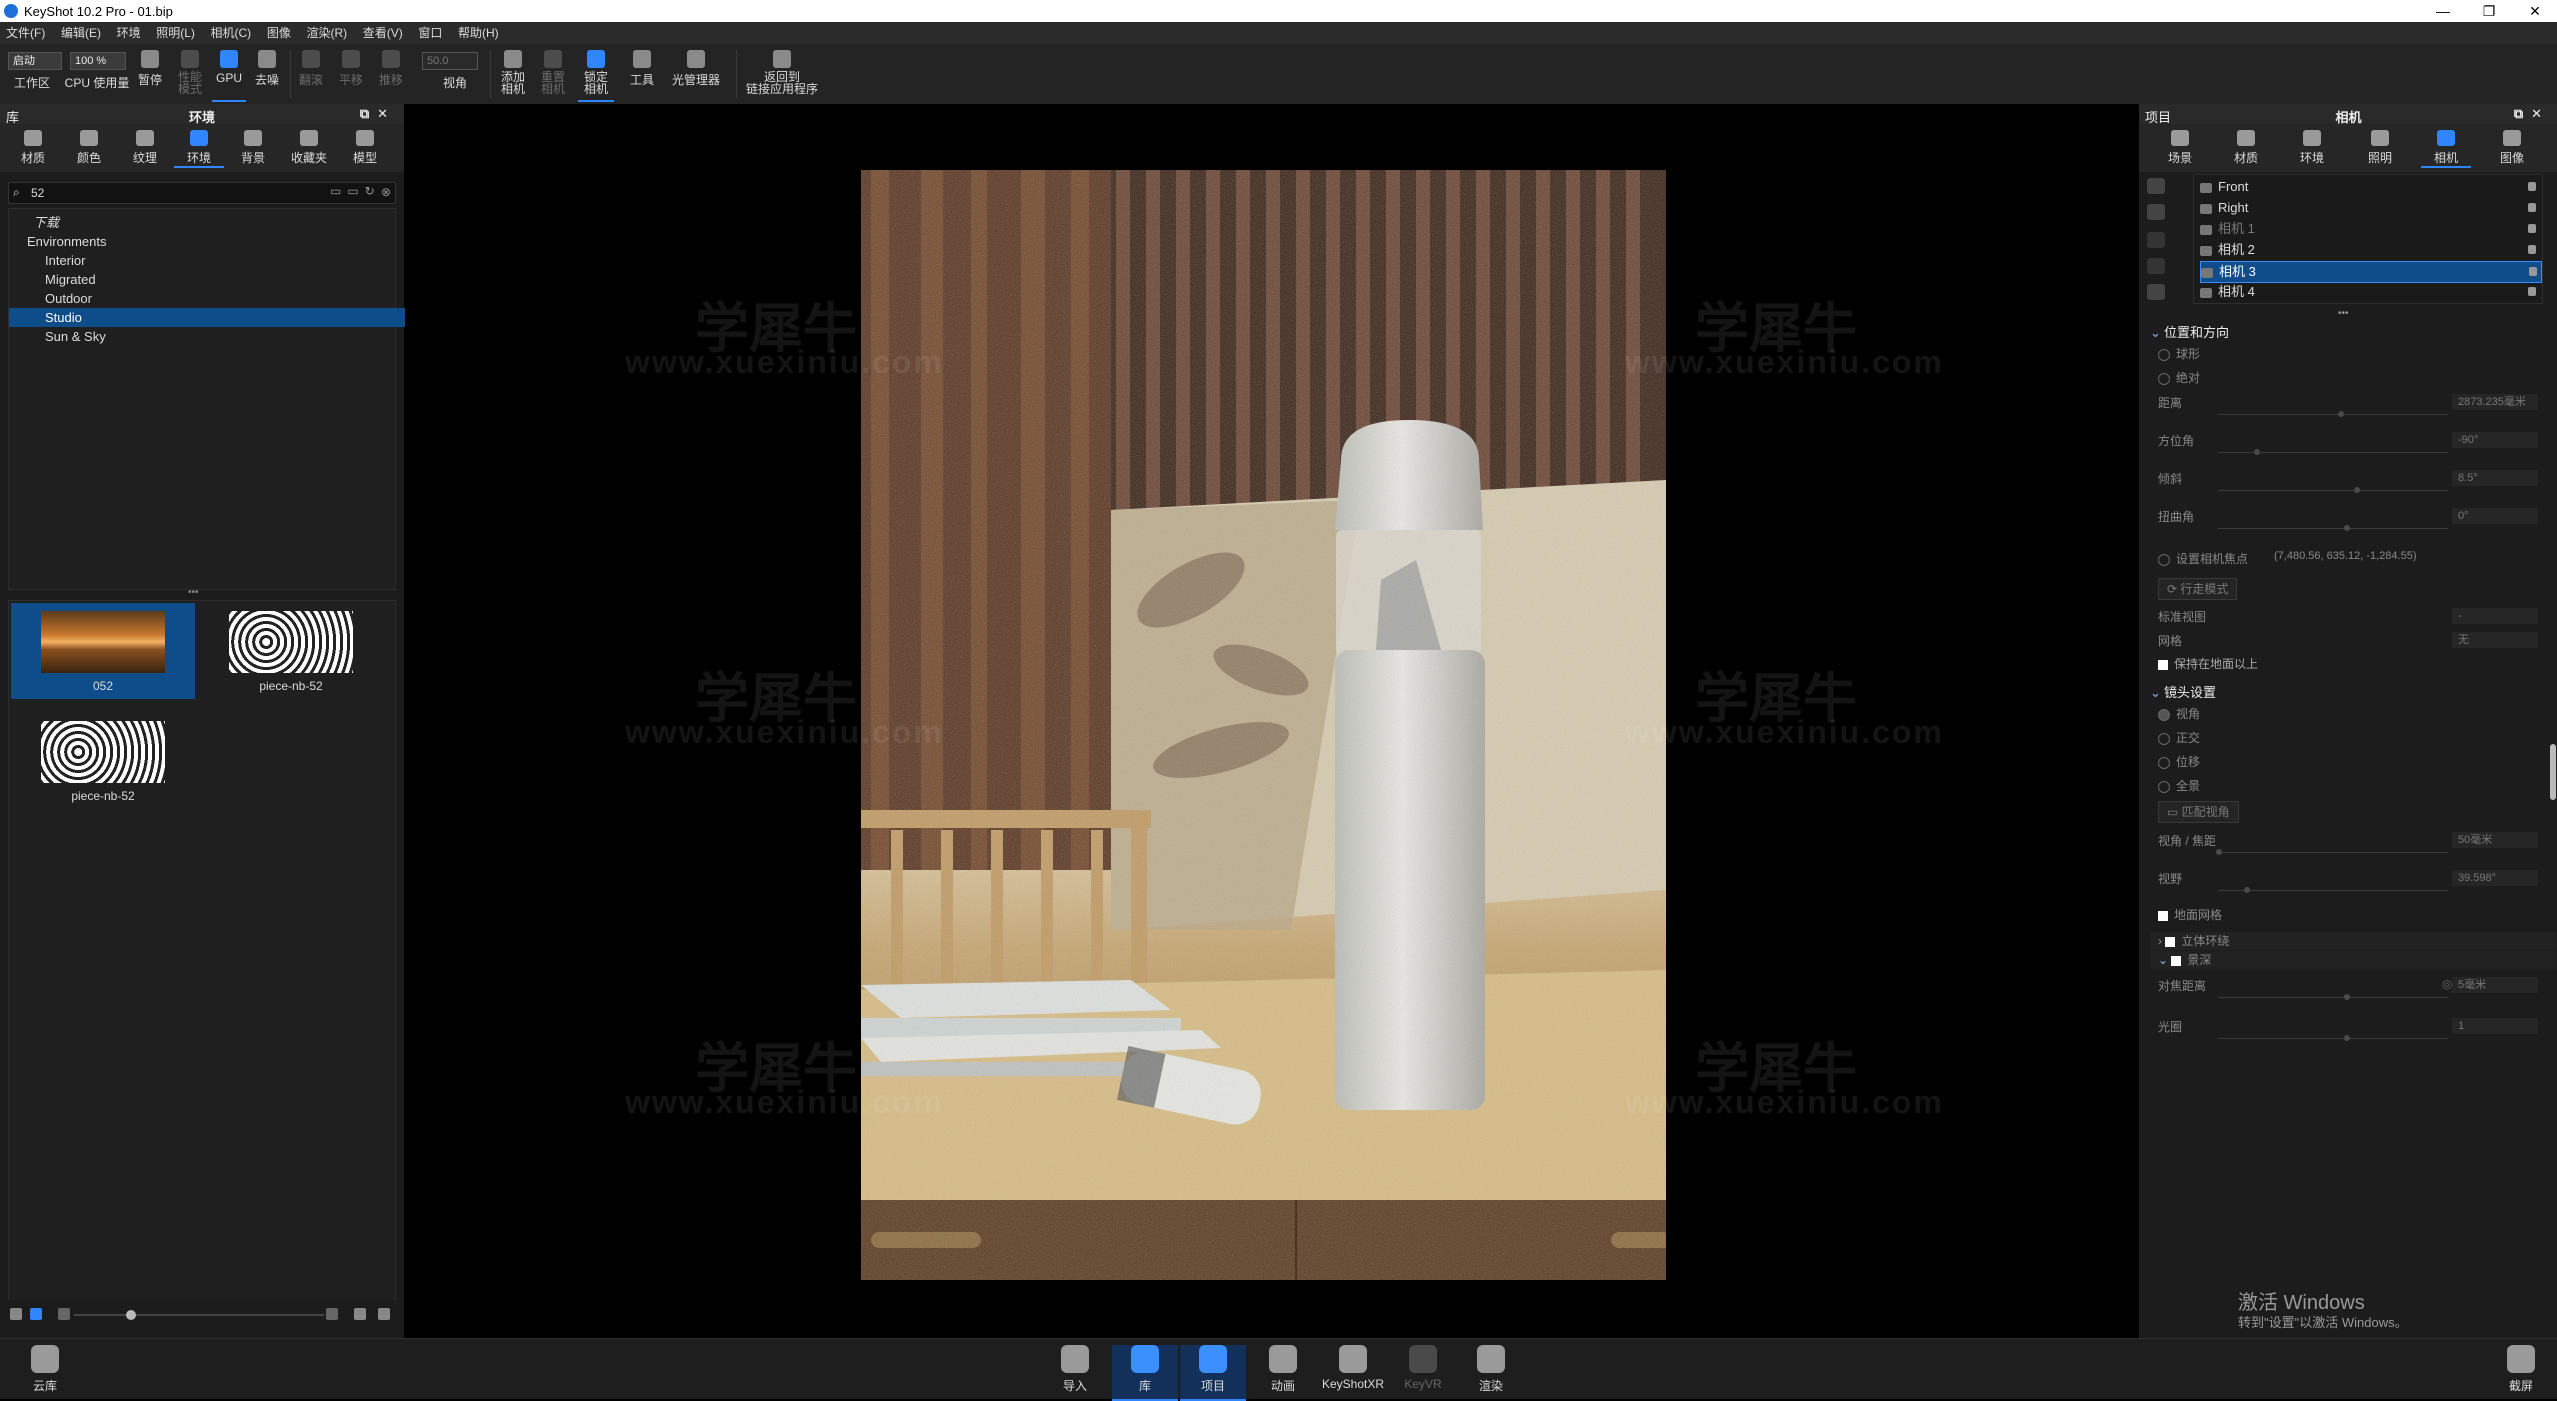 This screenshot has width=2557, height=1401. What do you see at coordinates (513, 74) in the screenshot?
I see `add-camera-button: 添加 相机` at bounding box center [513, 74].